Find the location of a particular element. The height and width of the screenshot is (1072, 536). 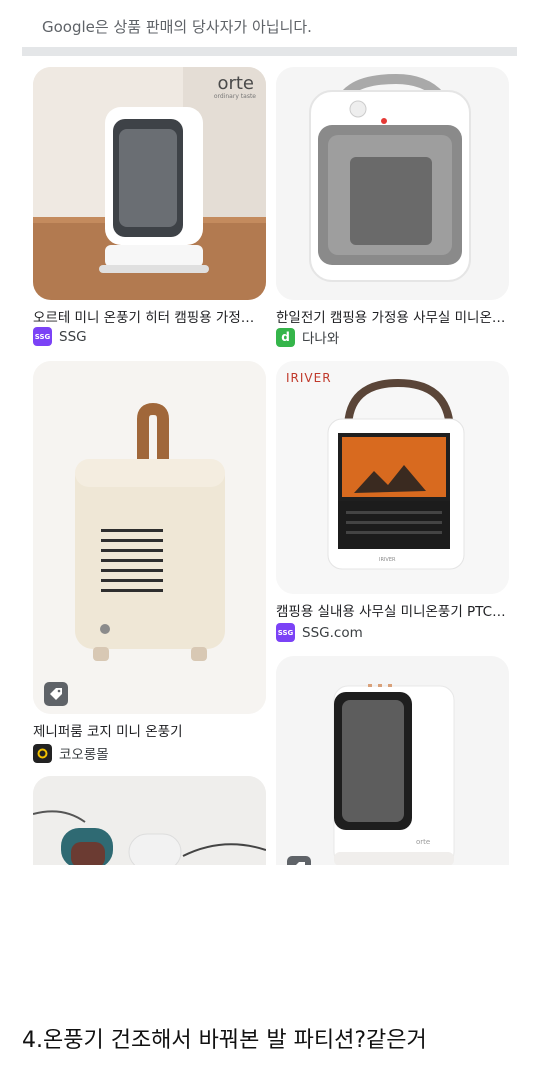

source-label: SSG is located at coordinates (73, 336).